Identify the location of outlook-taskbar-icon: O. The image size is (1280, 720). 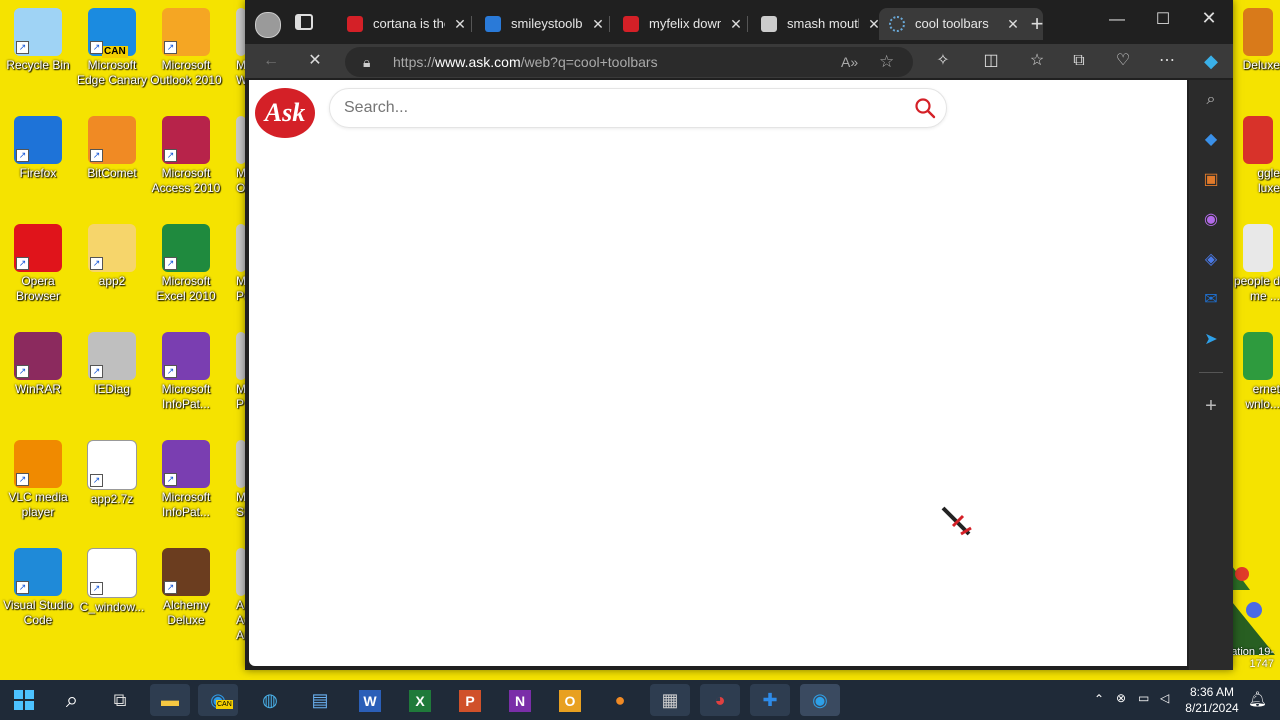
(570, 700).